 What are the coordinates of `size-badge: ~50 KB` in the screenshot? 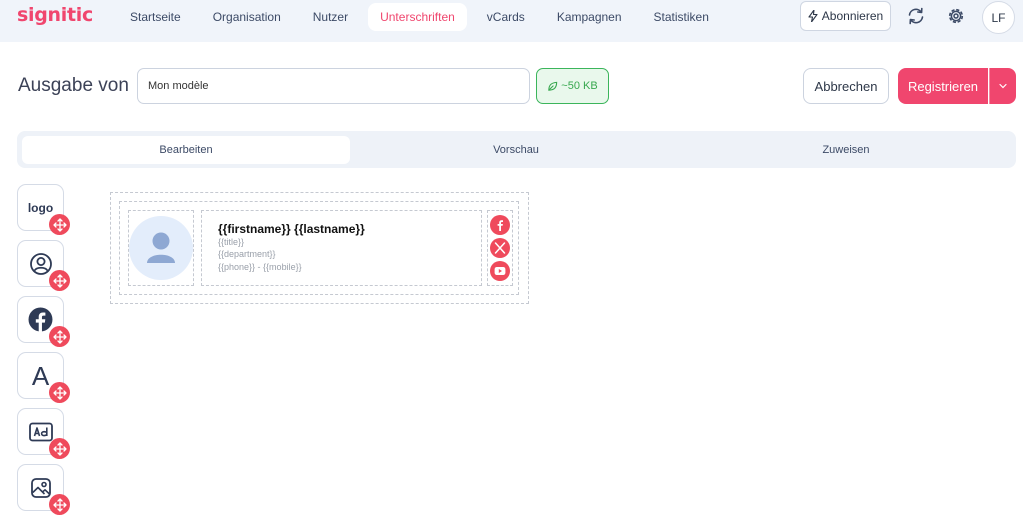 It's located at (572, 86).